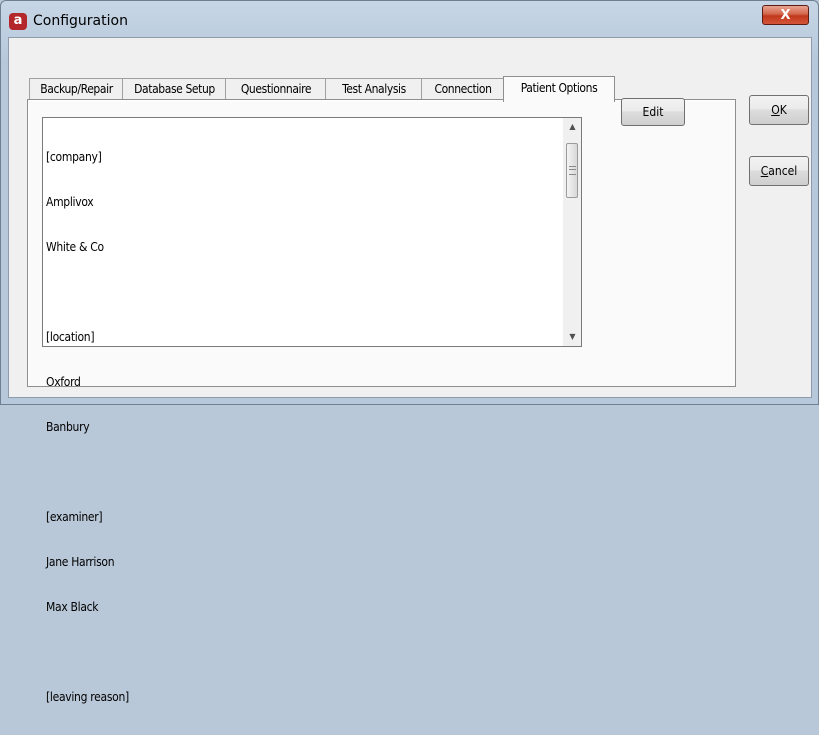 Image resolution: width=819 pixels, height=735 pixels. What do you see at coordinates (779, 171) in the screenshot?
I see `cancel-button: Cancel` at bounding box center [779, 171].